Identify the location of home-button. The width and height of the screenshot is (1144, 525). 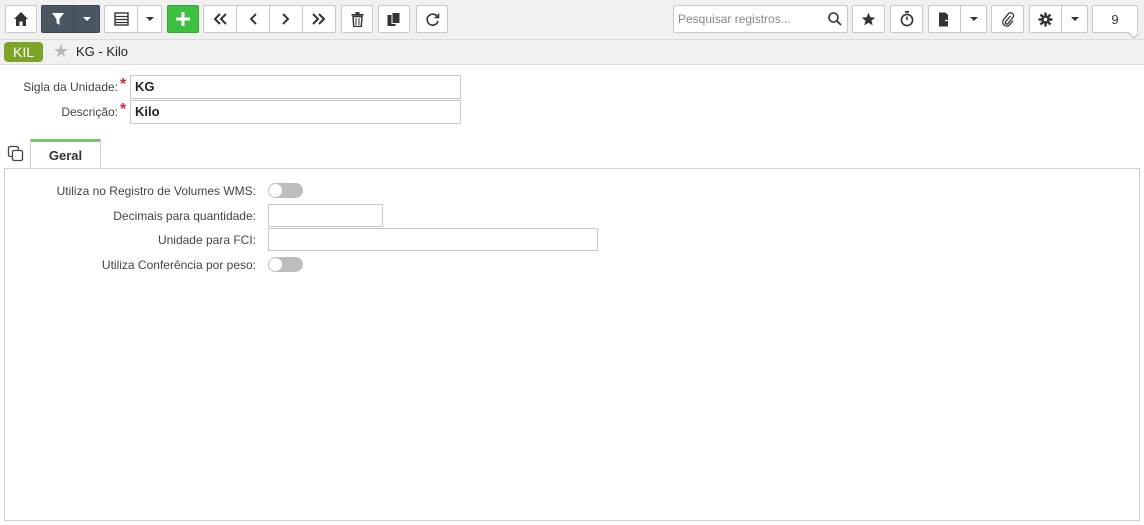
(21, 19).